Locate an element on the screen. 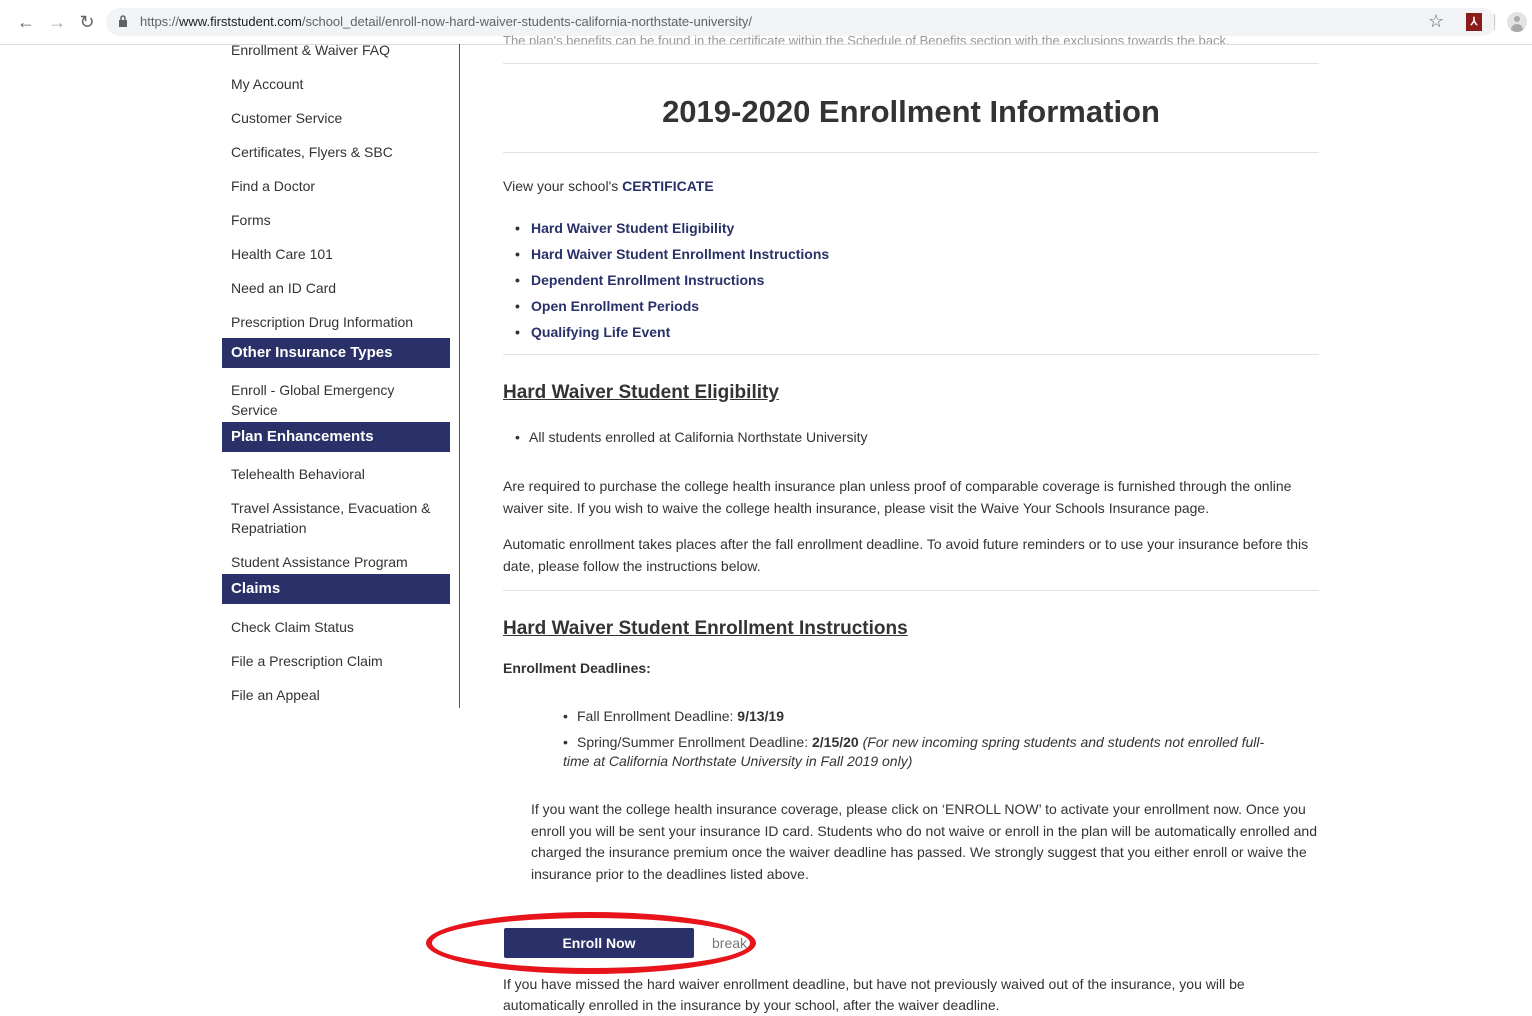  sidebar-link: Need an ID Card is located at coordinates (336, 288).